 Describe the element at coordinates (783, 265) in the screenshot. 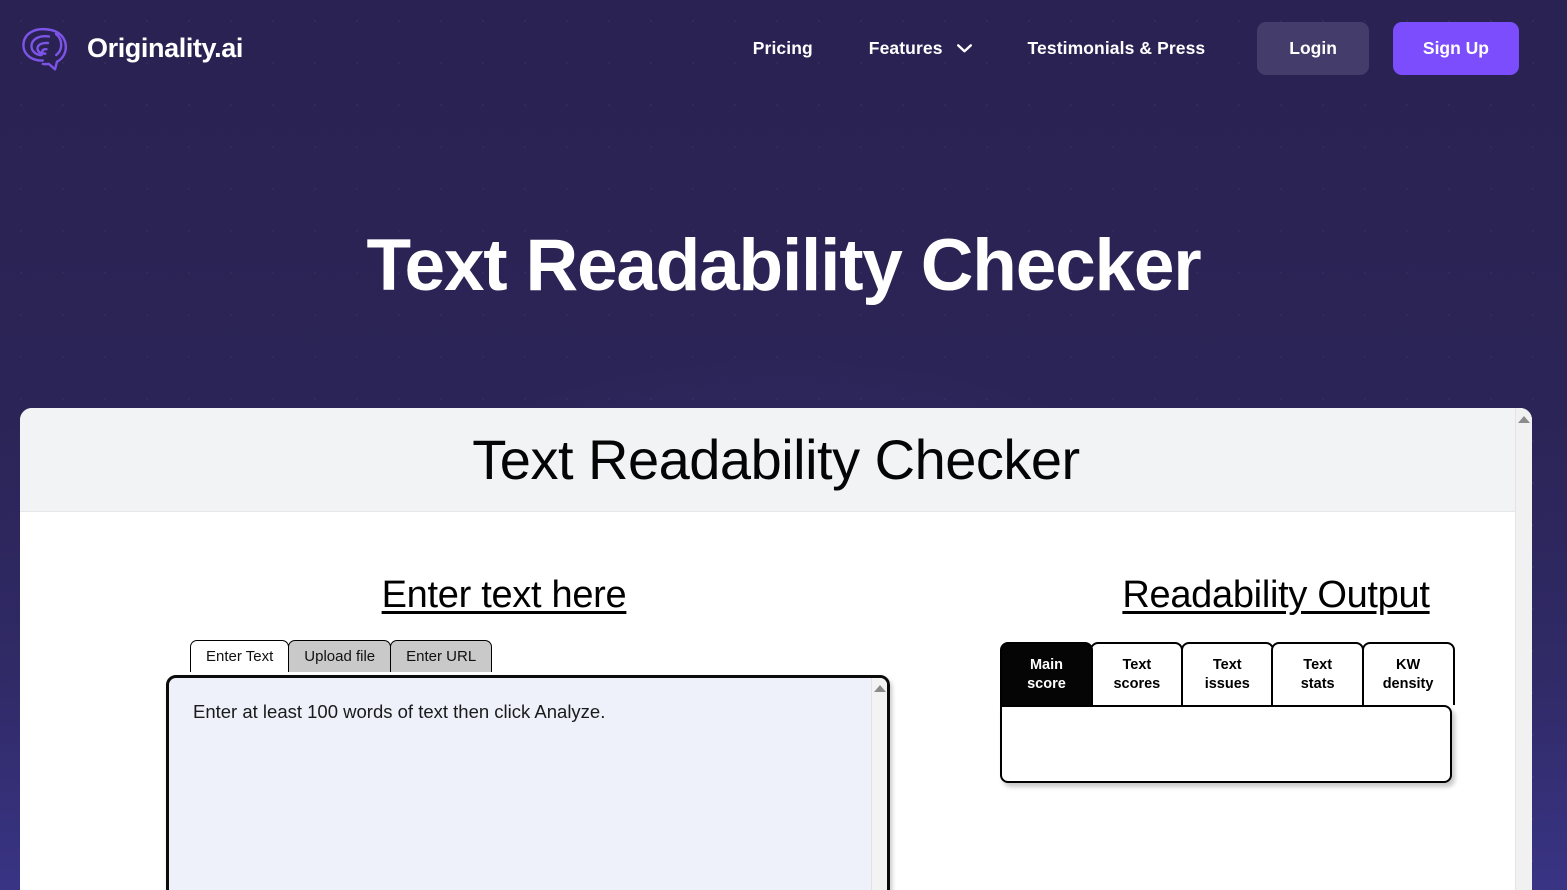

I see `page-title: Text Readability Checker` at that location.